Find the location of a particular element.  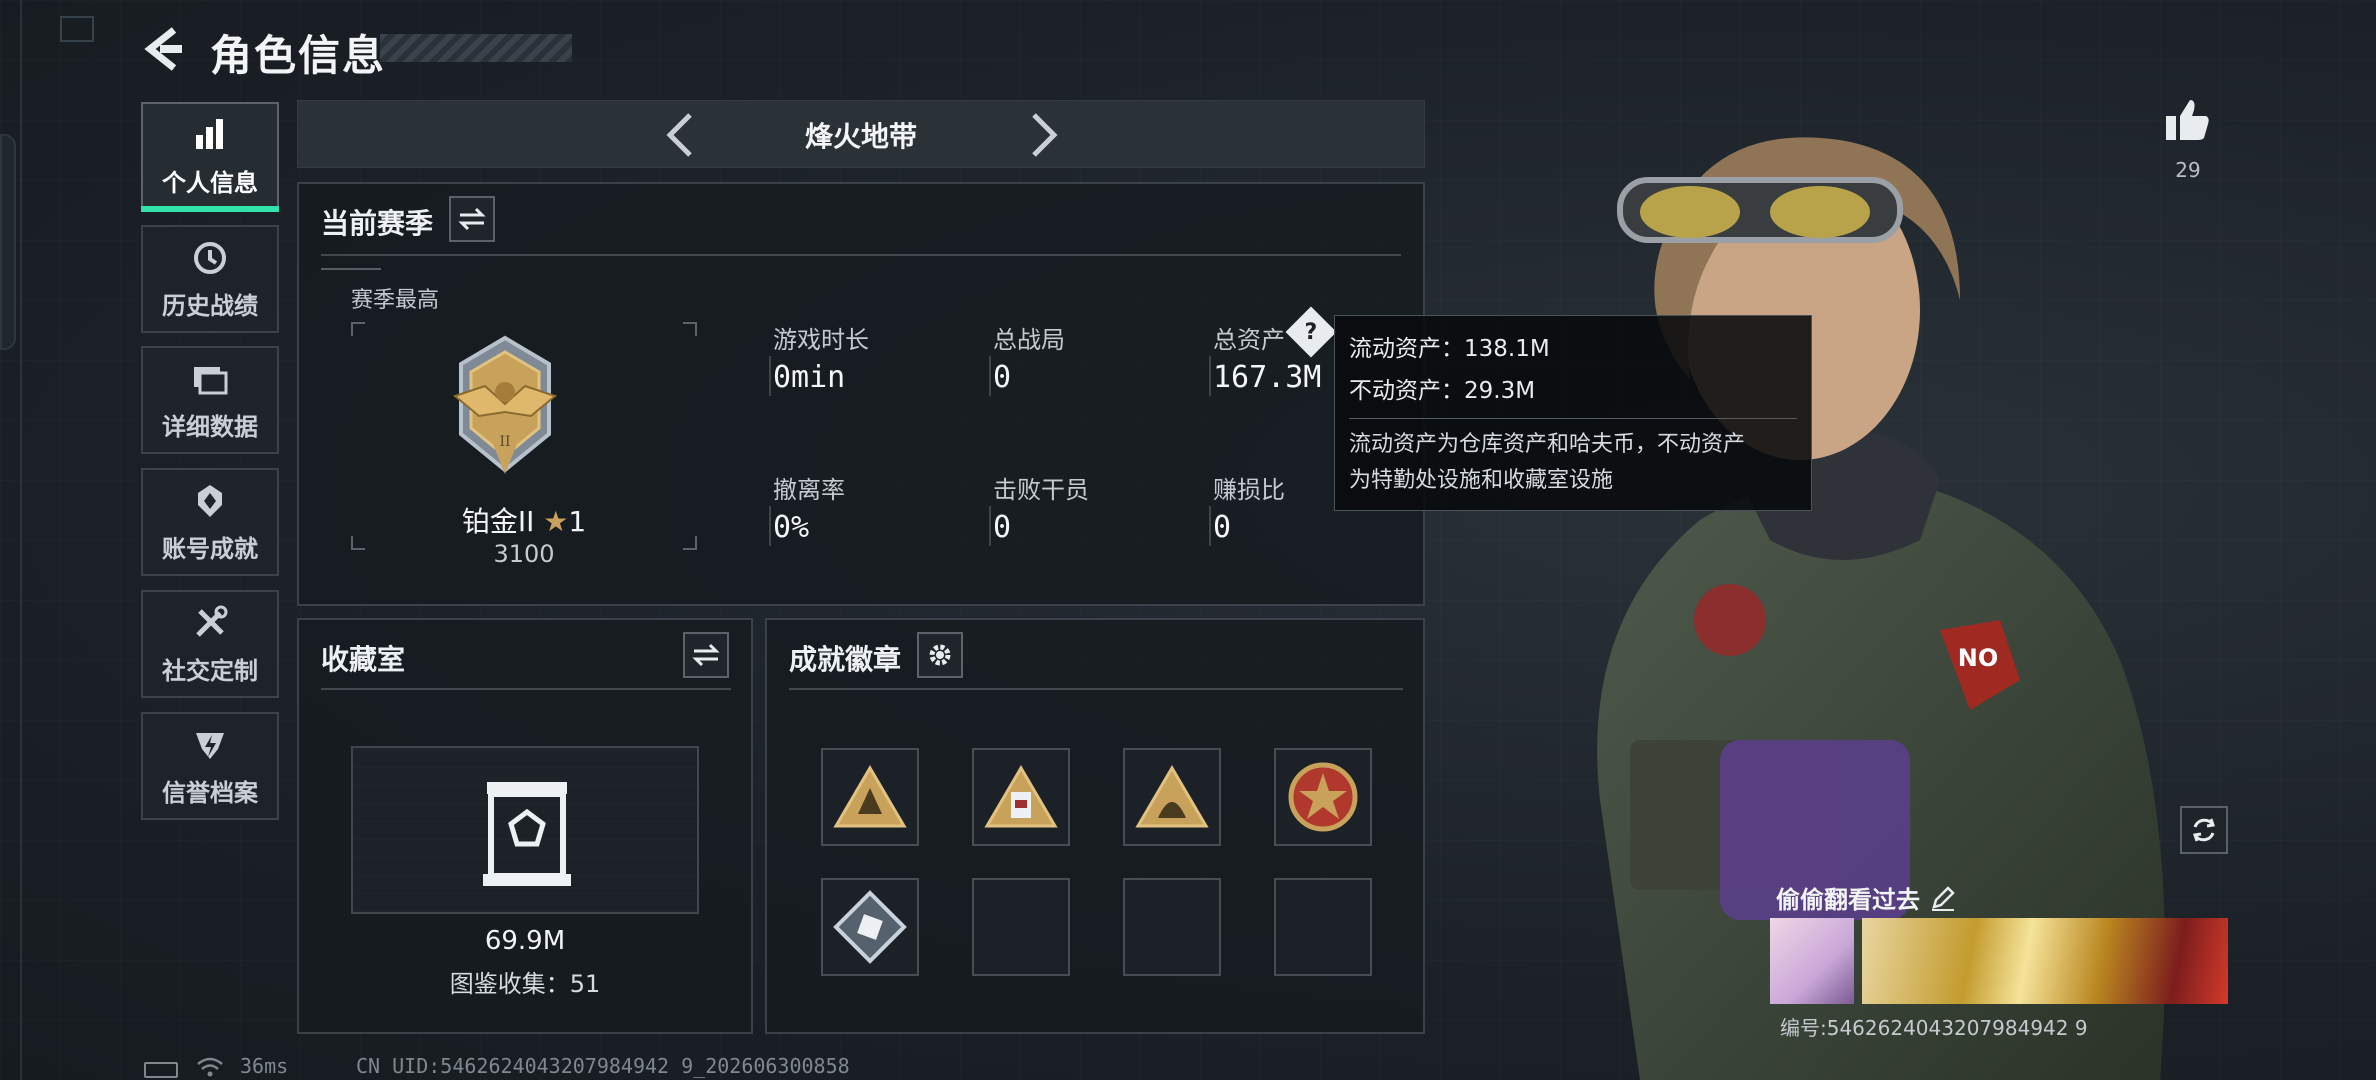

star-medal-badge-icon is located at coordinates (1323, 797).